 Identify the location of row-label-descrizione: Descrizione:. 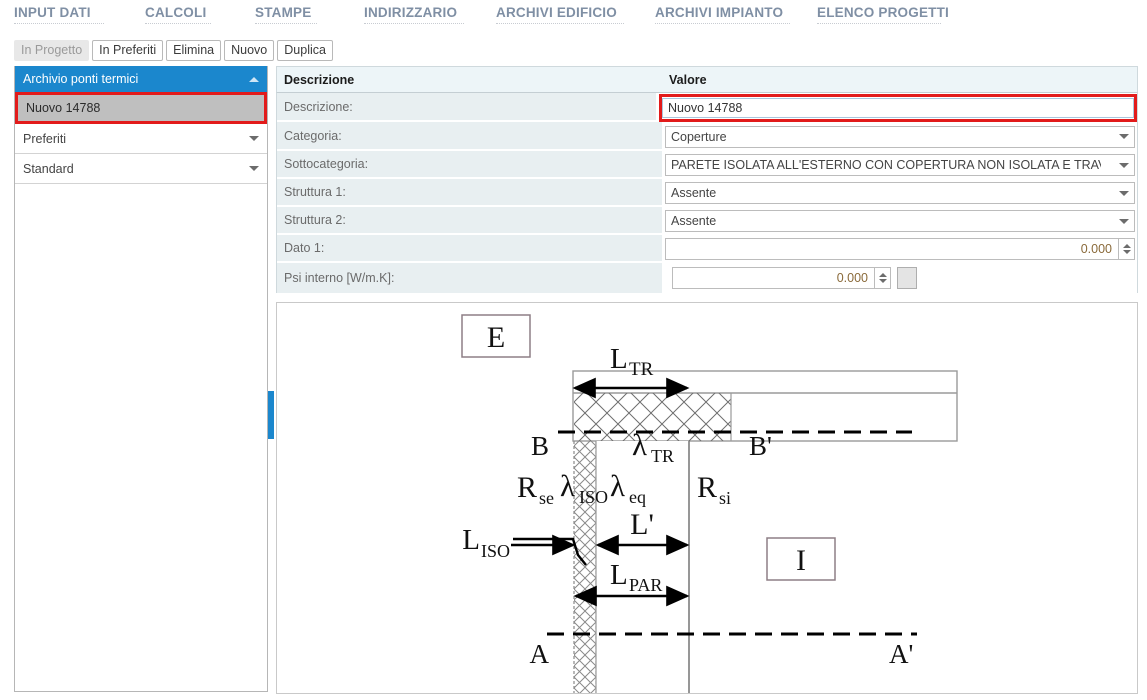
(466, 107).